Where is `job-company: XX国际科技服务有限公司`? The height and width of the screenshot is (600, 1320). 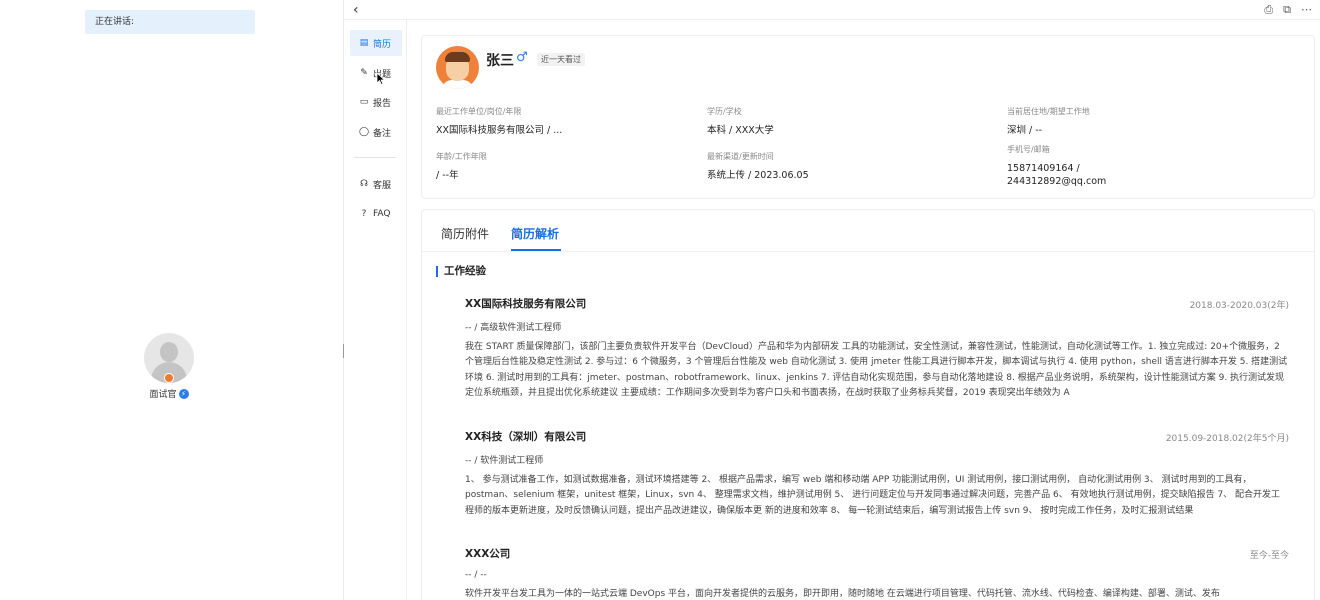 job-company: XX国际科技服务有限公司 is located at coordinates (526, 304).